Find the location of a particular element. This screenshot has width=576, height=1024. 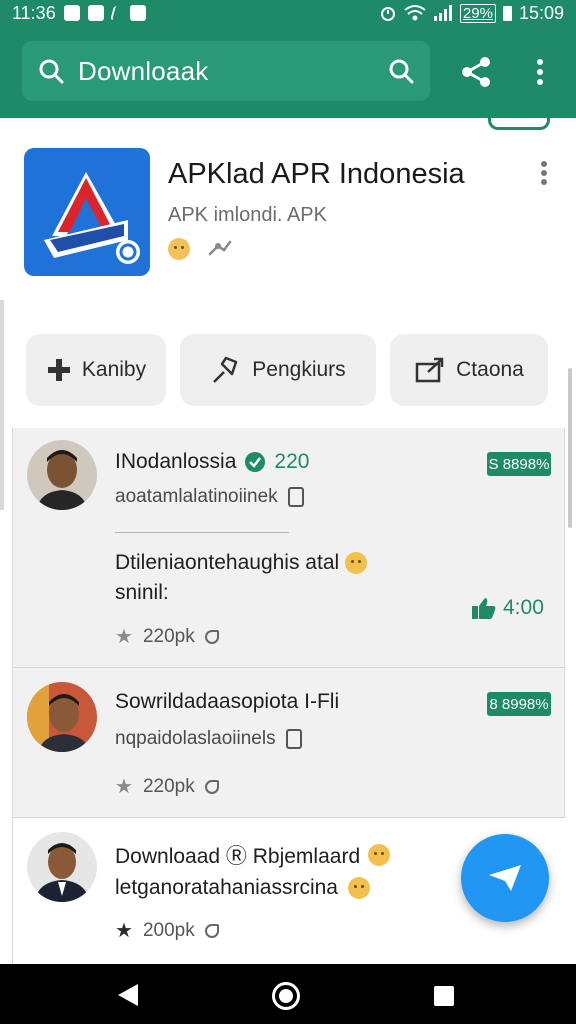

left-edge is located at coordinates (2, 405).